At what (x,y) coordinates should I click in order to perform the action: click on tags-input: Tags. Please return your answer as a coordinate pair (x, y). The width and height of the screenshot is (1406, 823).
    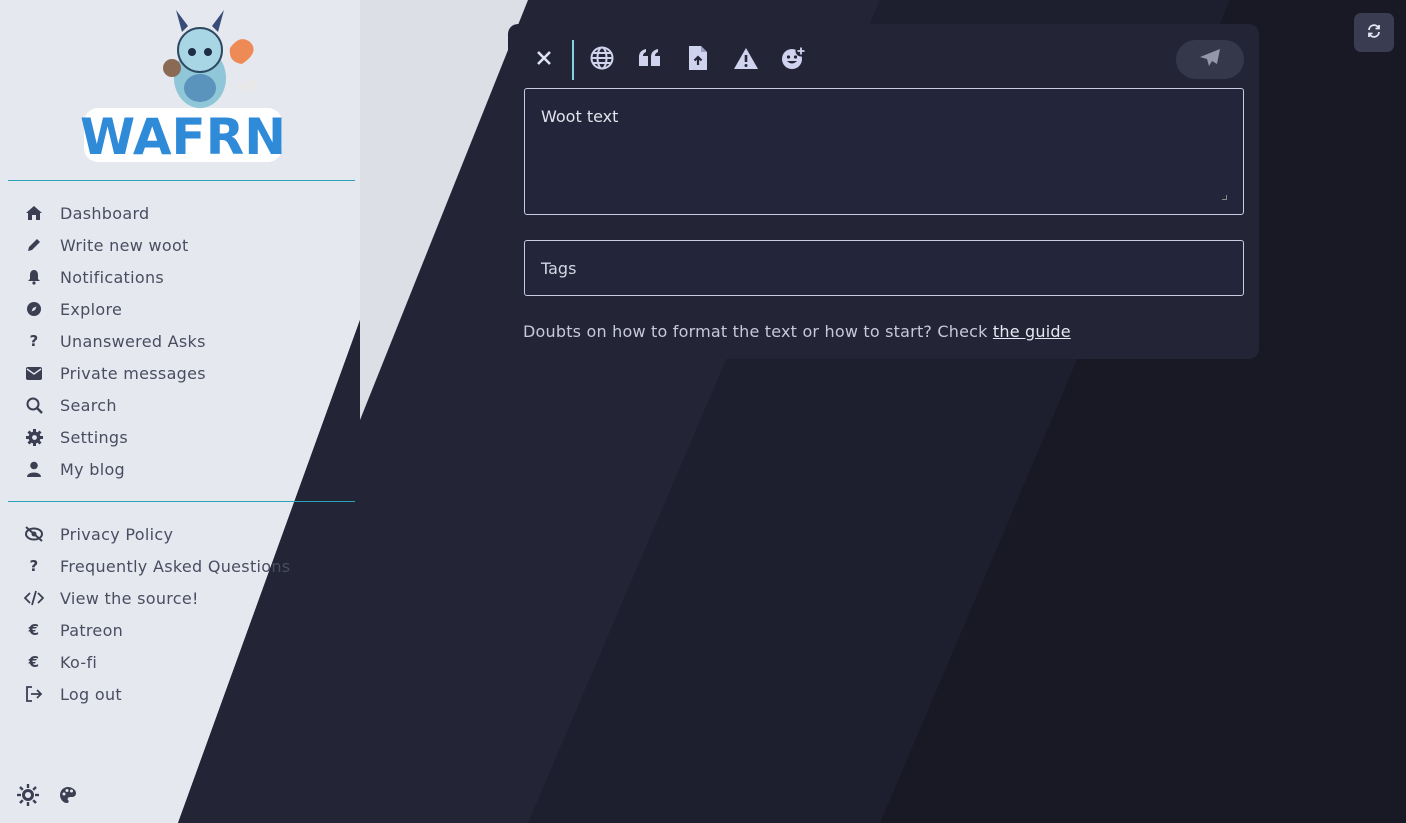
    Looking at the image, I should click on (884, 268).